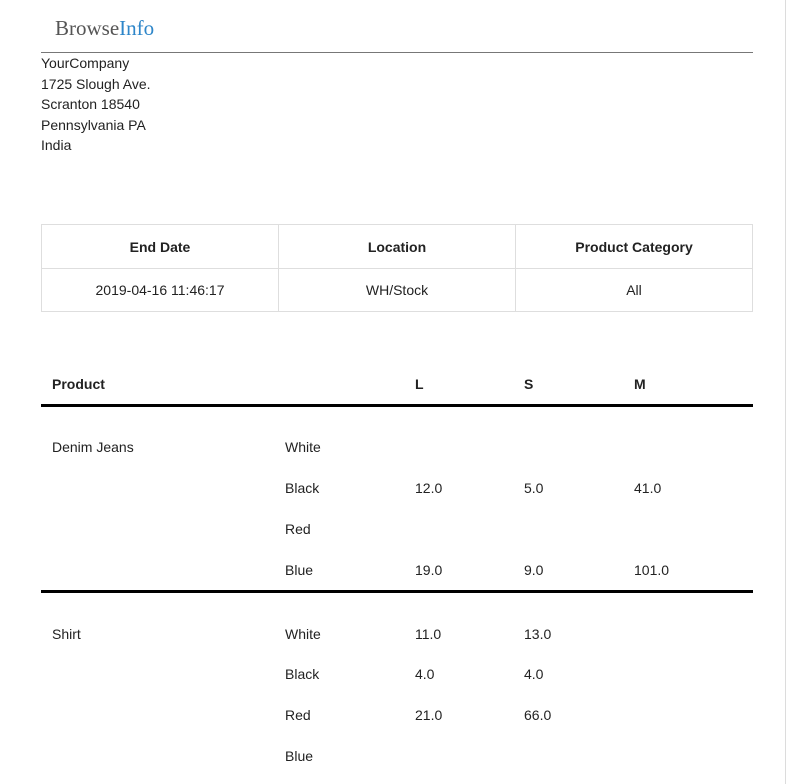 This screenshot has width=793, height=784. I want to click on location-header: Location, so click(397, 246).